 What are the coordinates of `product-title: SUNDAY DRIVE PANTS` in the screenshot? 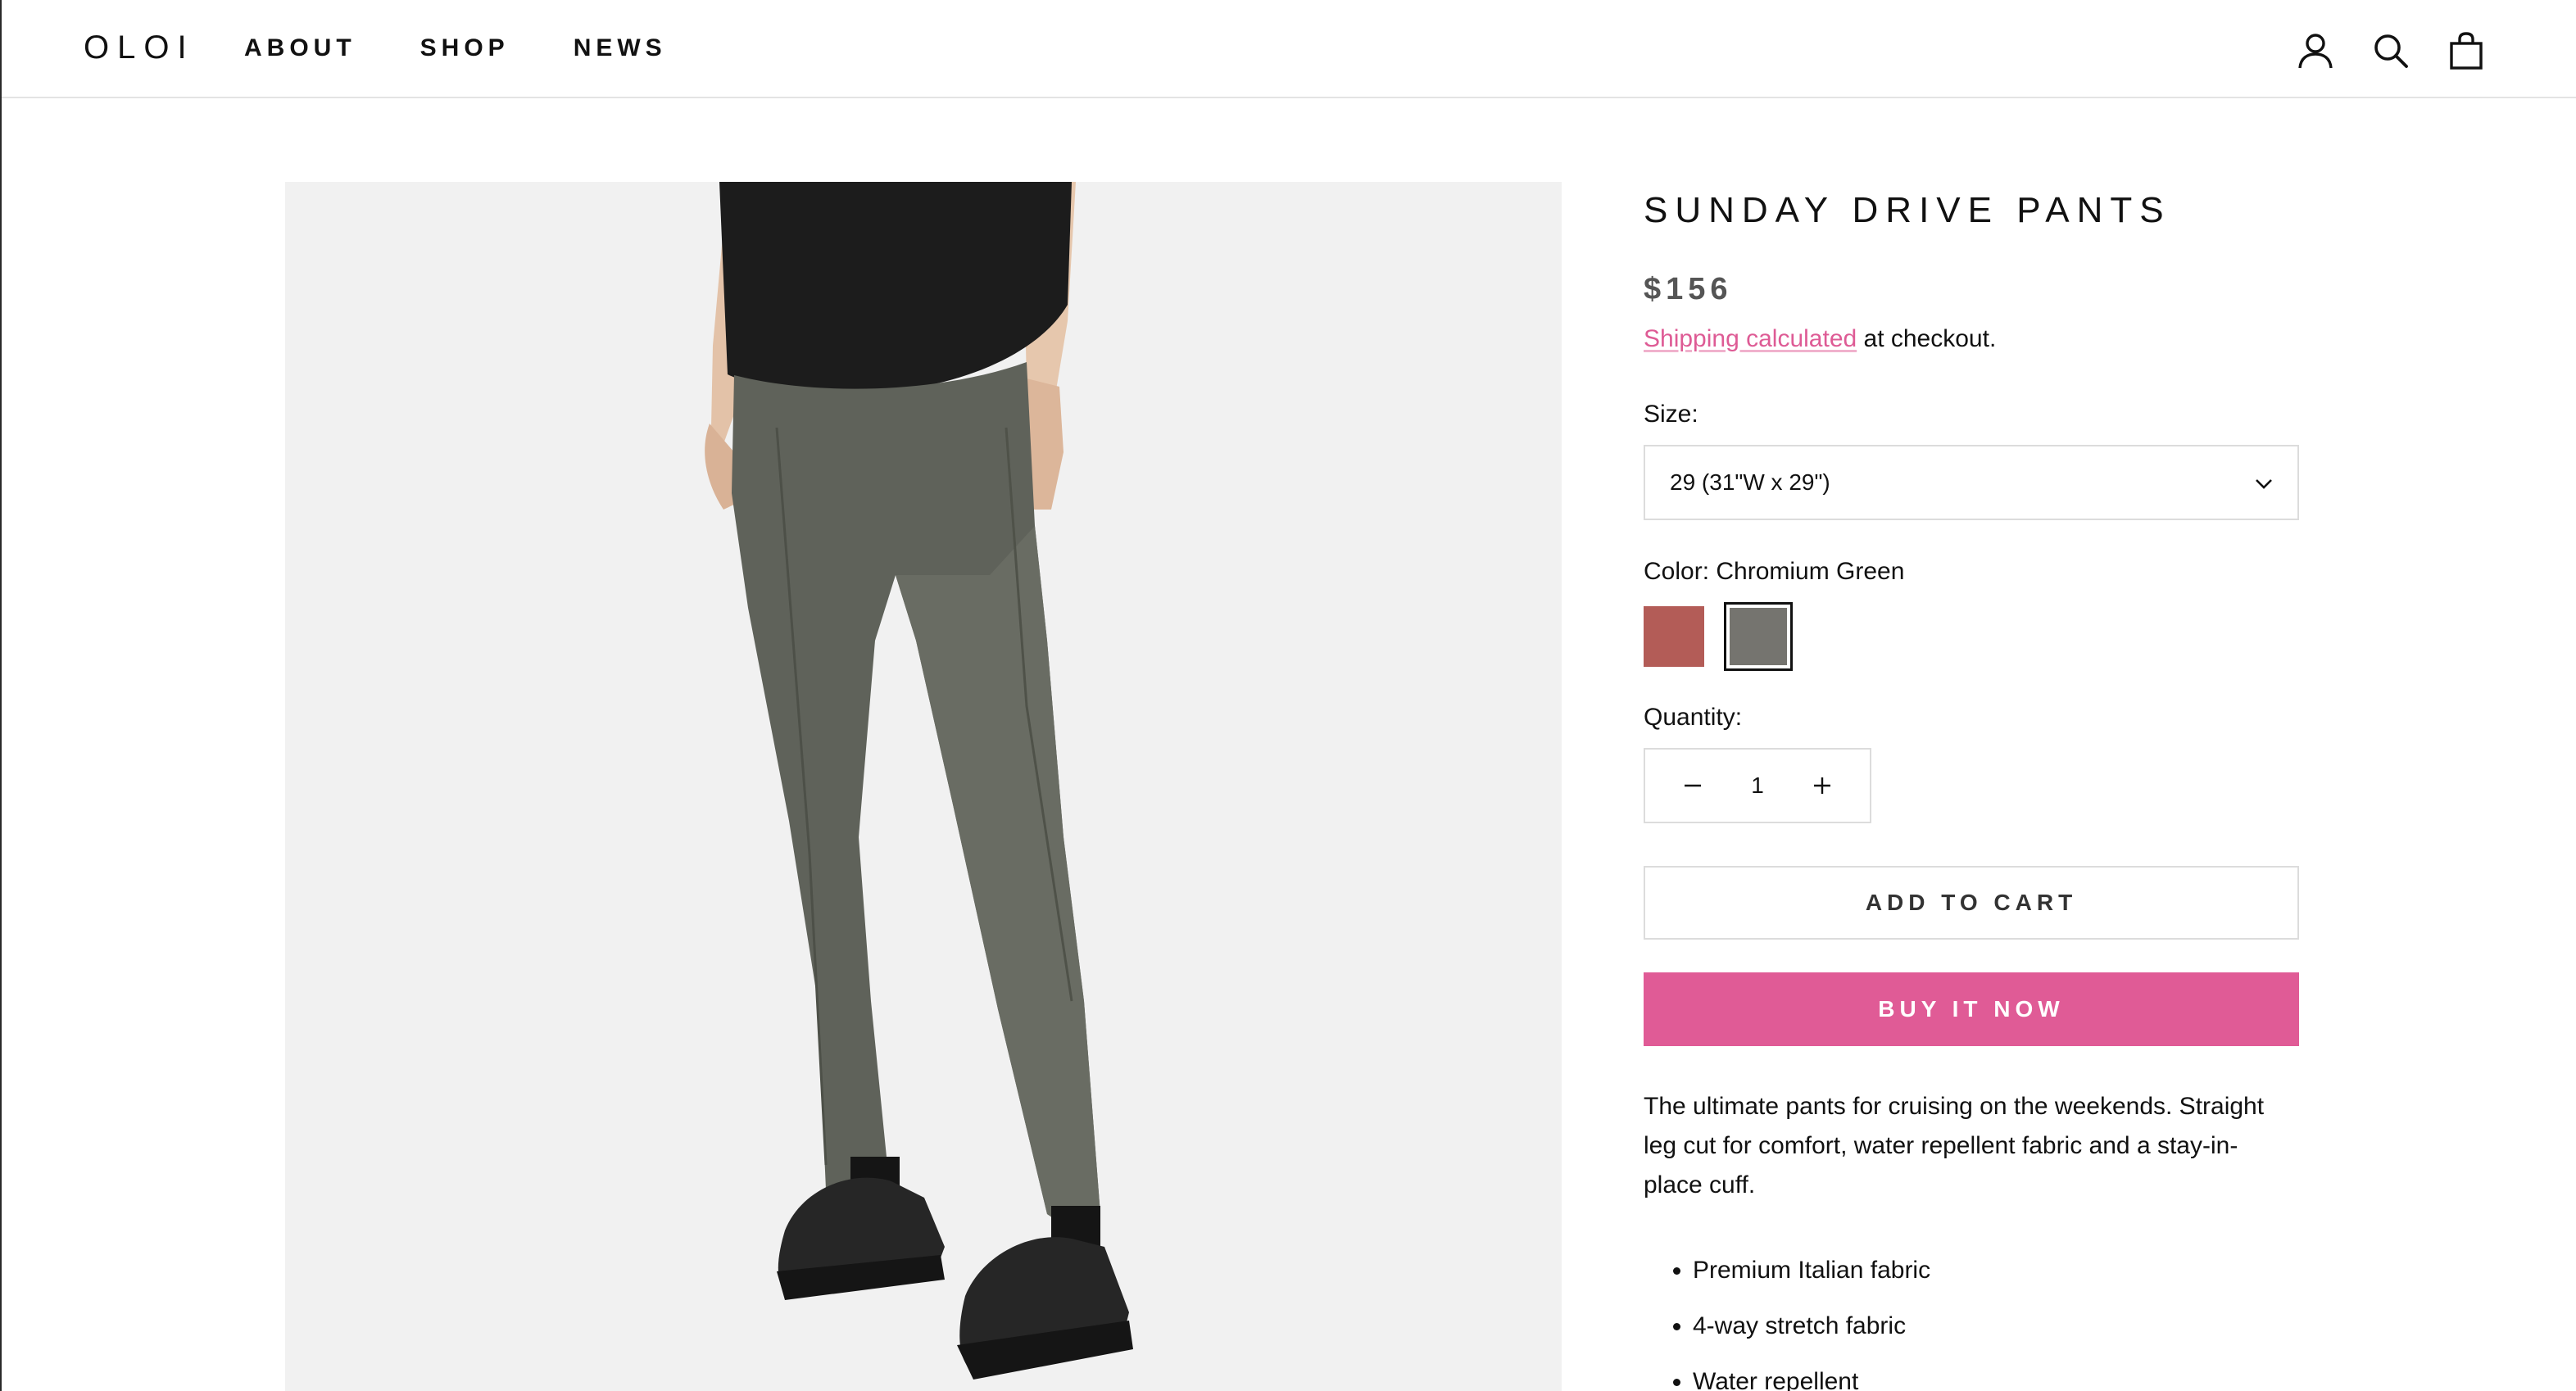 It's located at (1907, 210).